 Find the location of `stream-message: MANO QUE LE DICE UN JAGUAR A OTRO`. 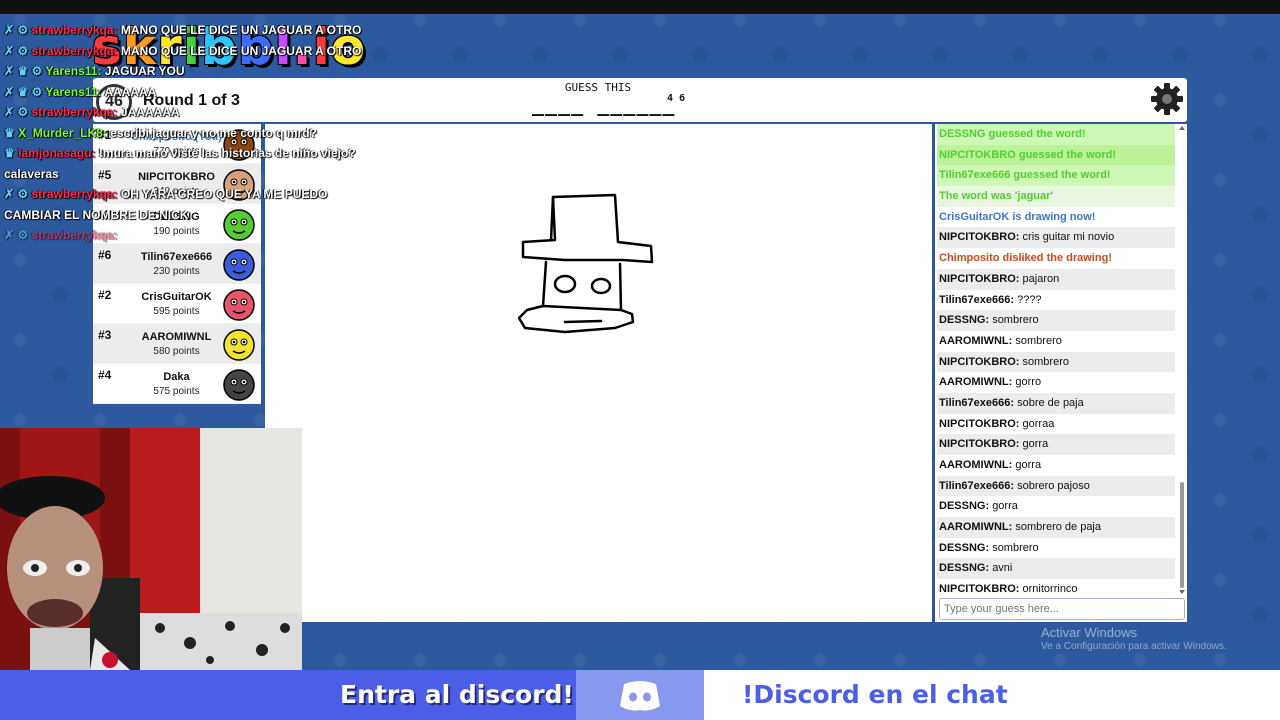

stream-message: MANO QUE LE DICE UN JAGUAR A OTRO is located at coordinates (241, 30).